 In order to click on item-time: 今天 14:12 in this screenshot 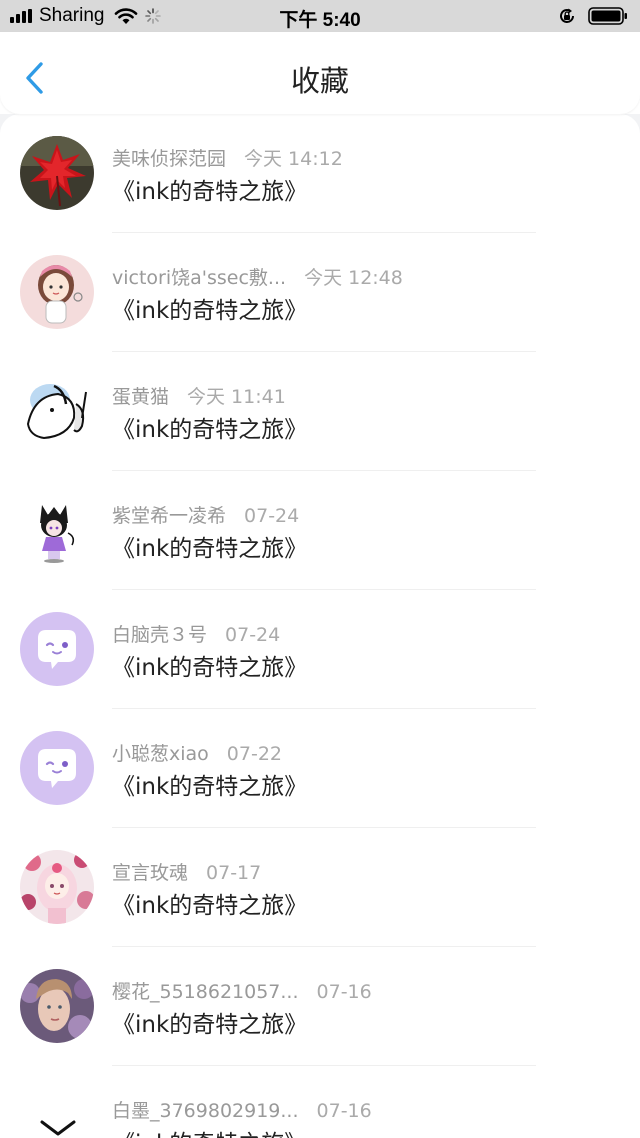, I will do `click(293, 159)`.